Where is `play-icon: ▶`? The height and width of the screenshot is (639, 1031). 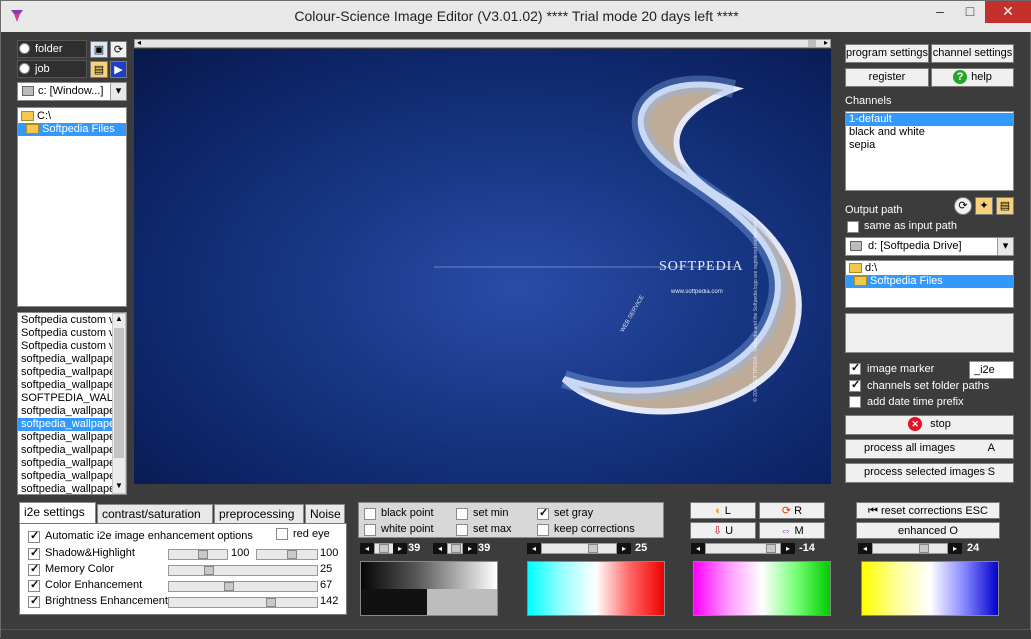 play-icon: ▶ is located at coordinates (118, 69).